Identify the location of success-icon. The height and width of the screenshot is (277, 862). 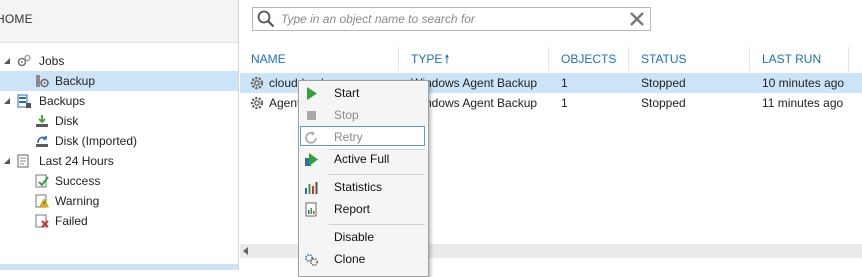
(42, 181).